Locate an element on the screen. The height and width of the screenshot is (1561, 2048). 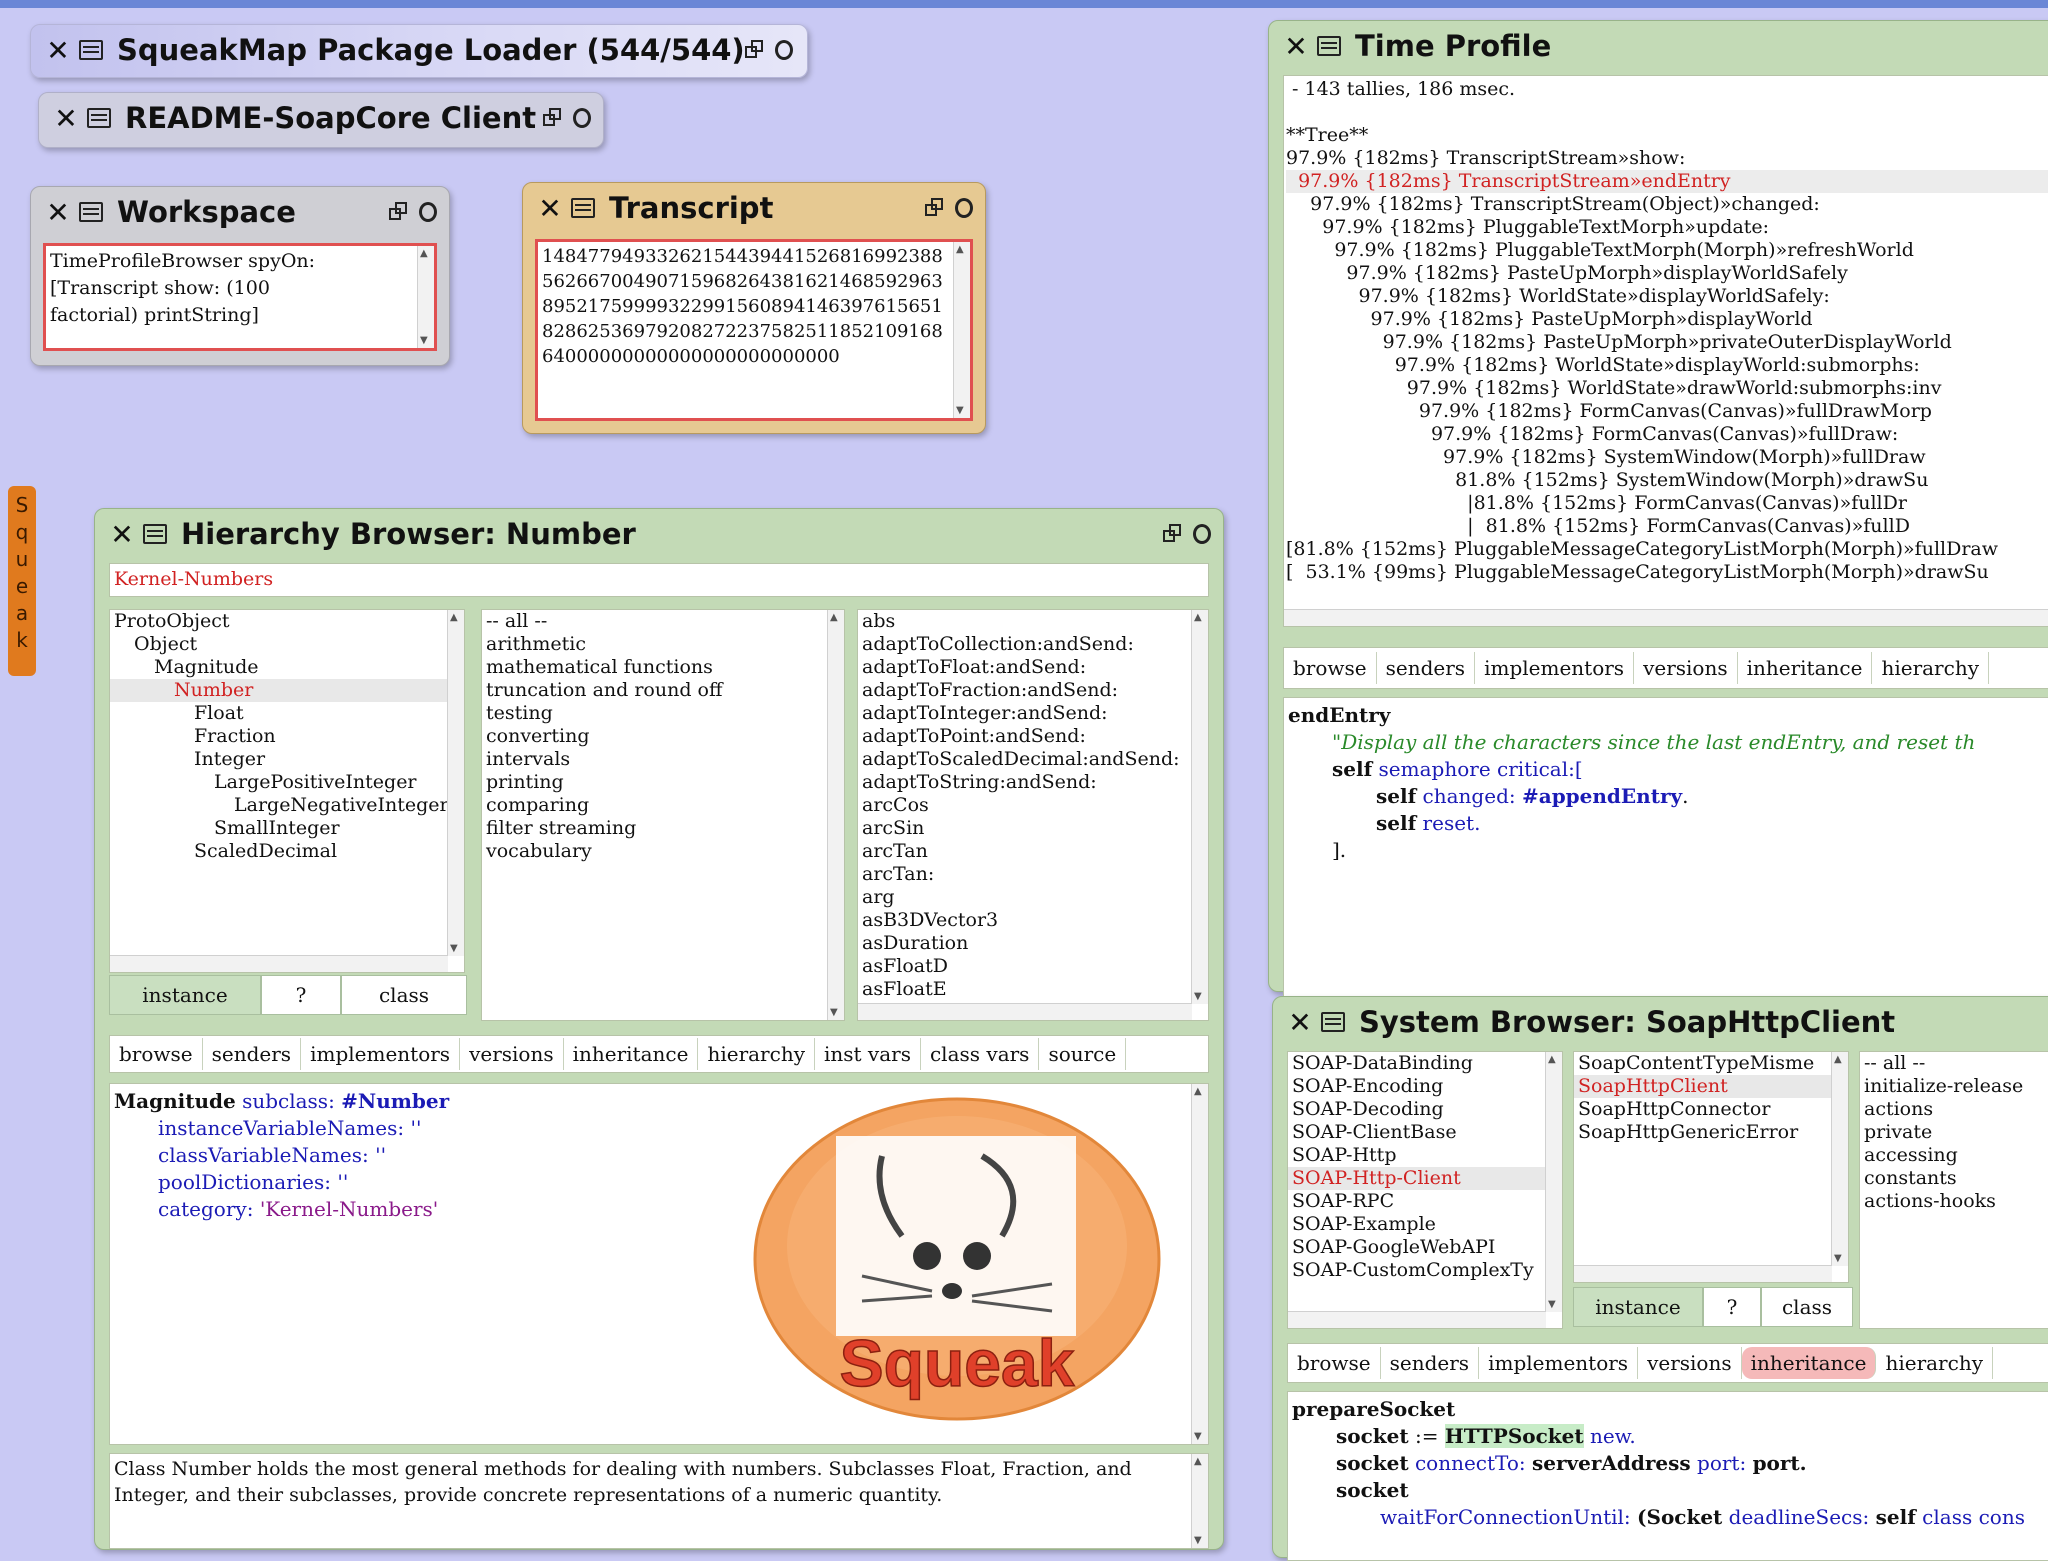
class-list-item: SoapHttpClient is located at coordinates (1711, 1086).